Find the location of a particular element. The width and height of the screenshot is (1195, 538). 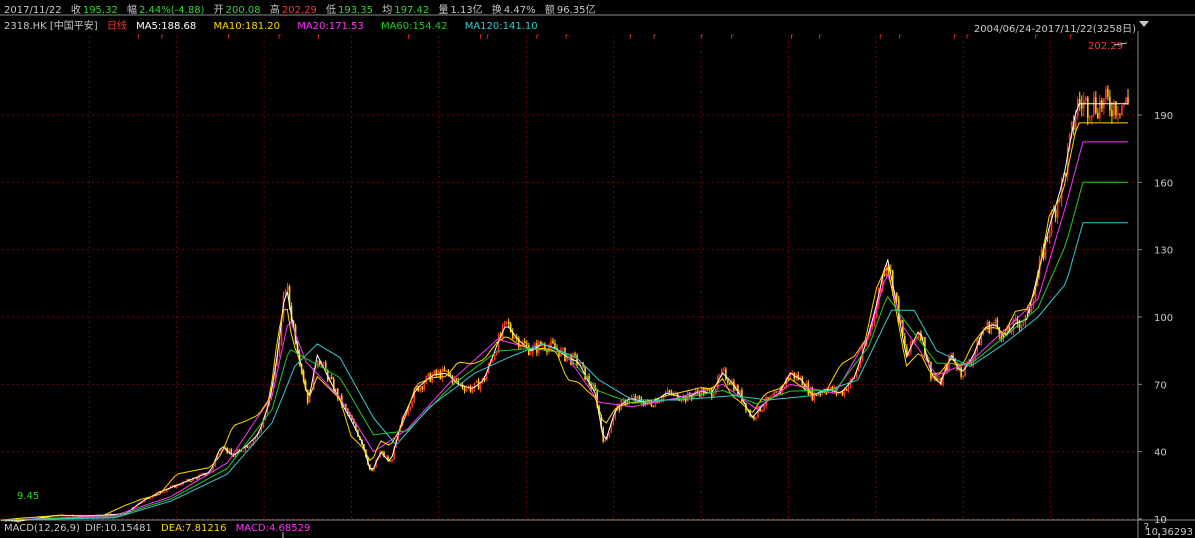

macd-axis-value: 10.36293 is located at coordinates (1169, 532).